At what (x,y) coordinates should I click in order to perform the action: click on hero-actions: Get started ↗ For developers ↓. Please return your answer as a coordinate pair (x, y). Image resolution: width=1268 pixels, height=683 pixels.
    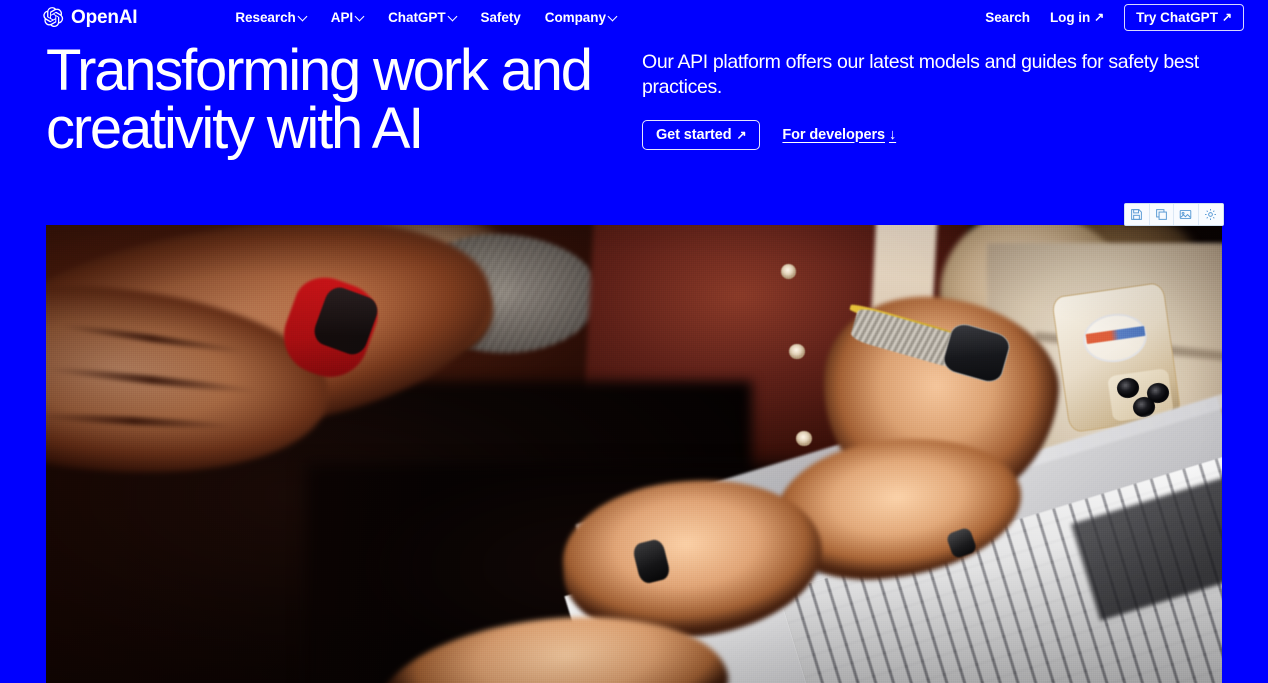
    Looking at the image, I should click on (932, 134).